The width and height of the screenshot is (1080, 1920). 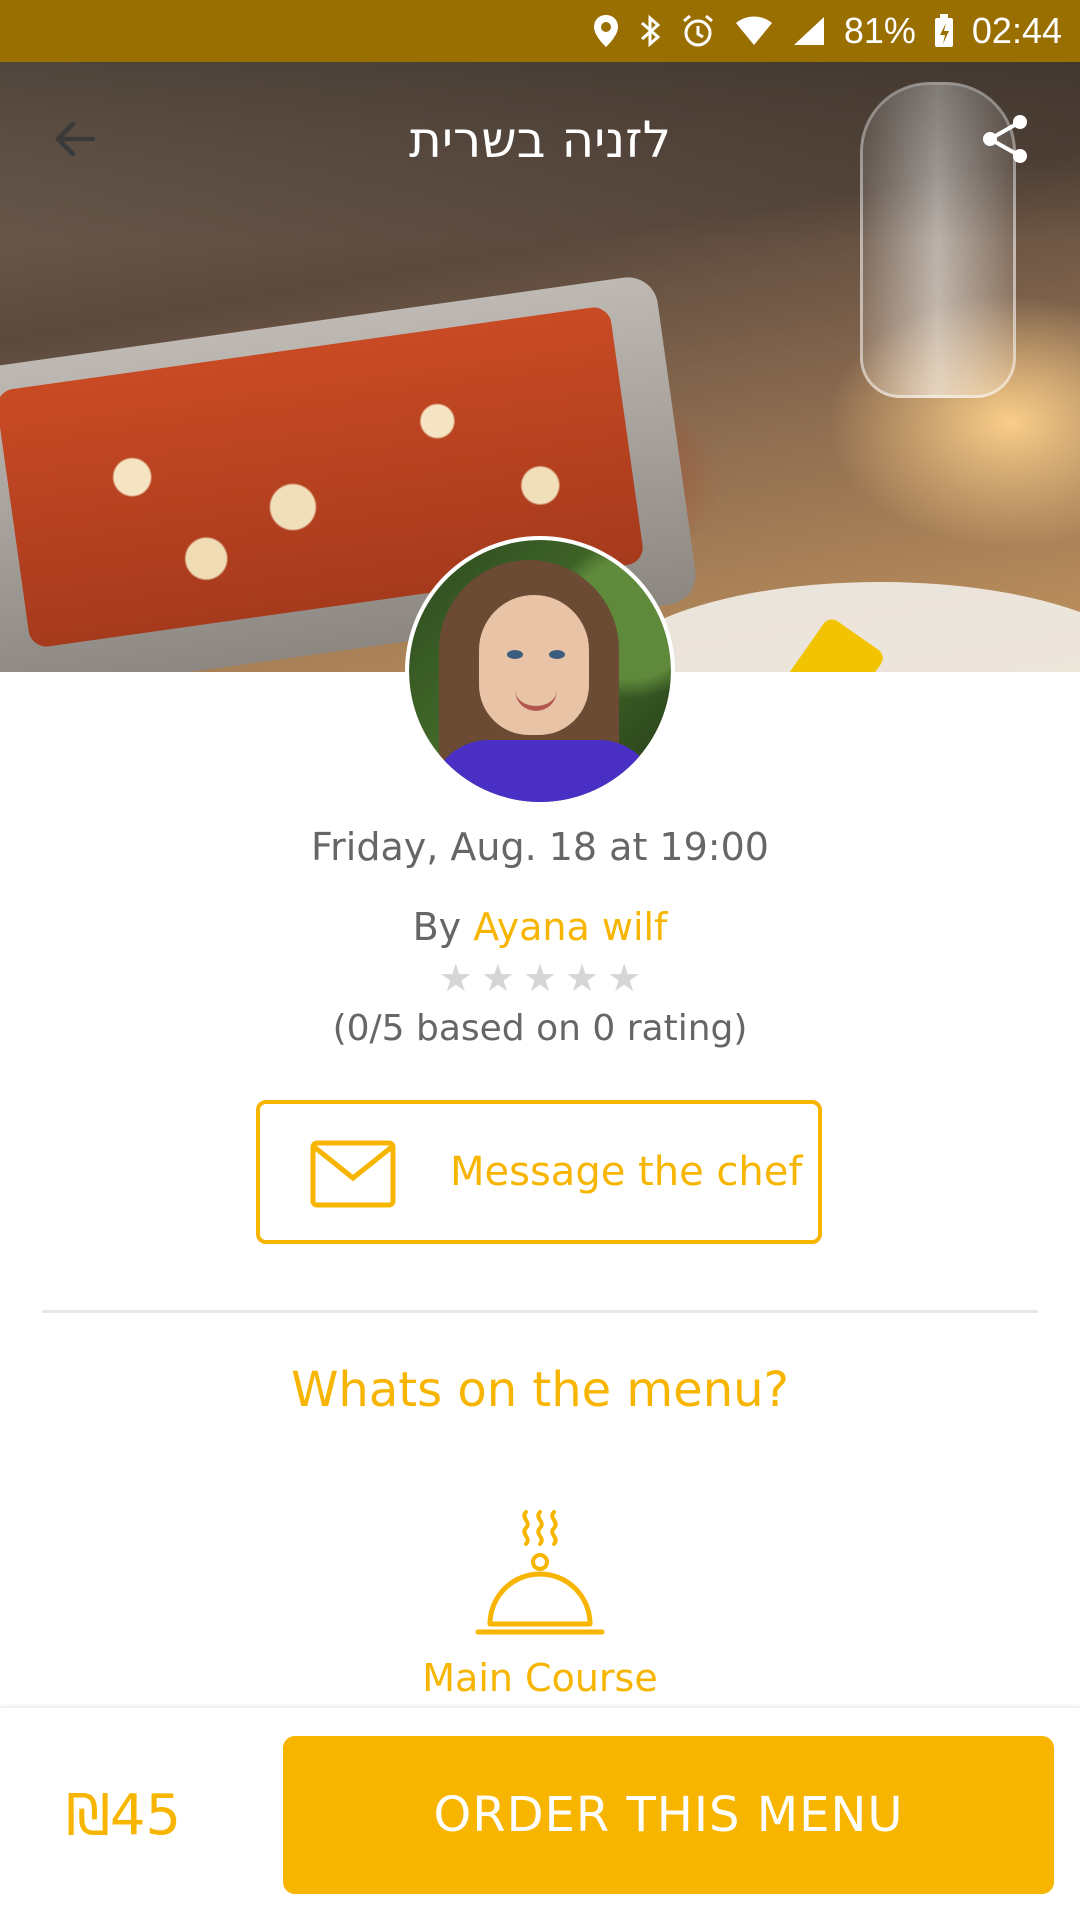 I want to click on price: ₪45, so click(x=124, y=1815).